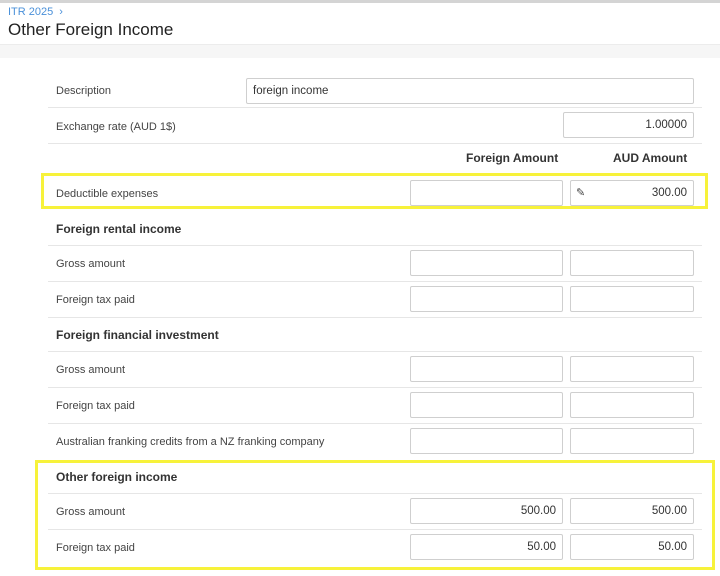 This screenshot has width=720, height=576. Describe the element at coordinates (512, 158) in the screenshot. I see `foreign-amount-header: Foreign Amount` at that location.